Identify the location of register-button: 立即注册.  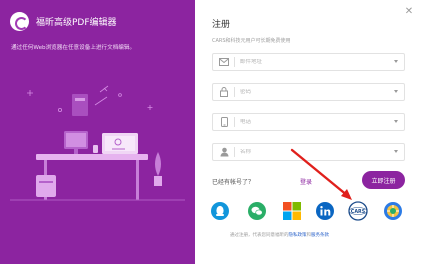
(383, 180).